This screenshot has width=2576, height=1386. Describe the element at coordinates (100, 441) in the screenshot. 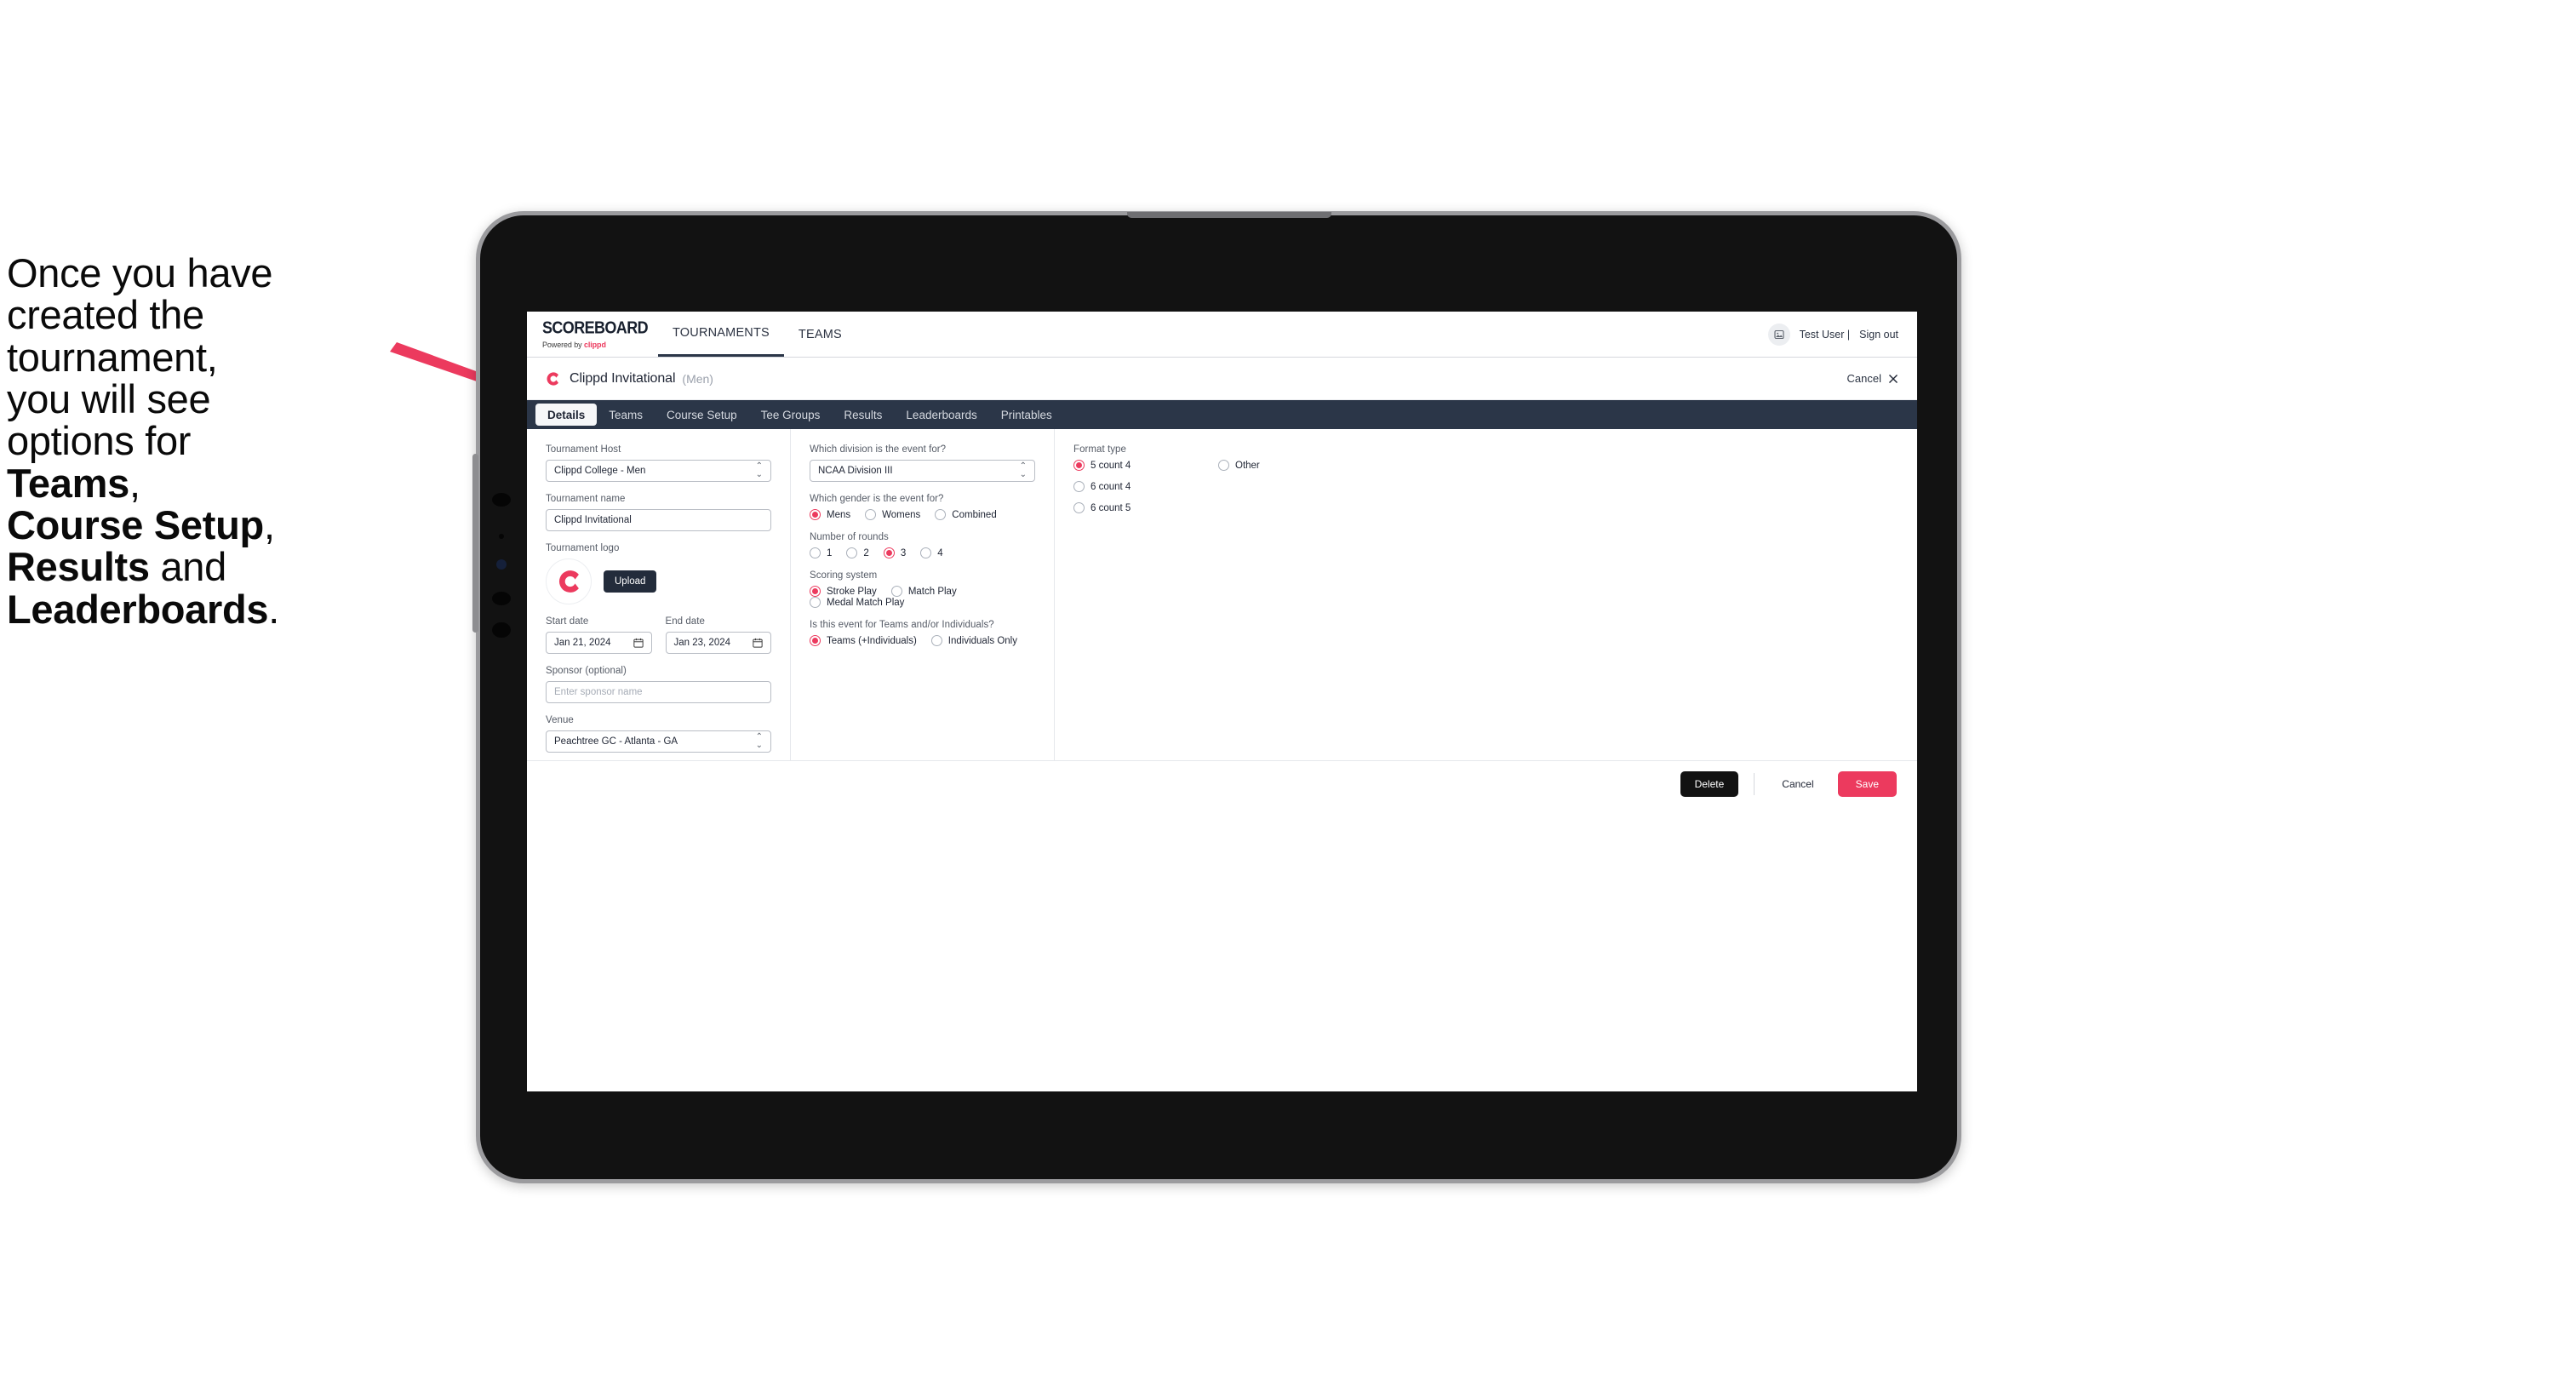

I see `caption-line-5: options for` at that location.